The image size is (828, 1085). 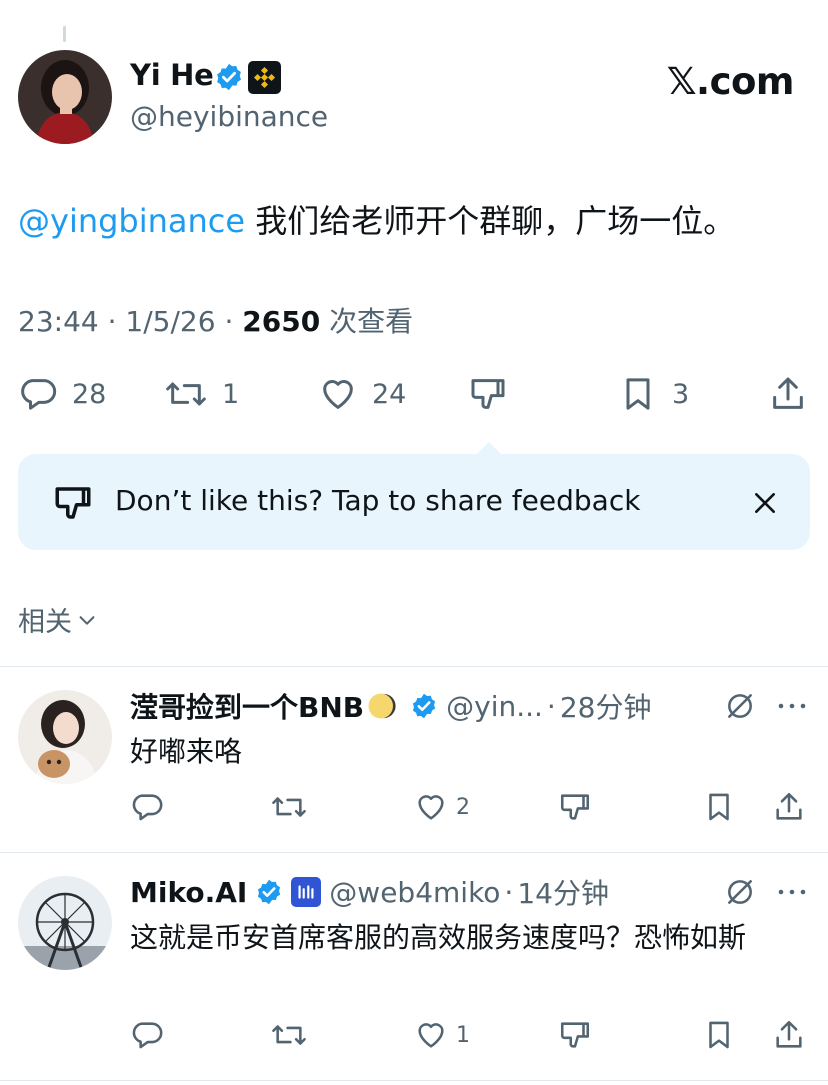 I want to click on chevron-down-icon, so click(x=87, y=620).